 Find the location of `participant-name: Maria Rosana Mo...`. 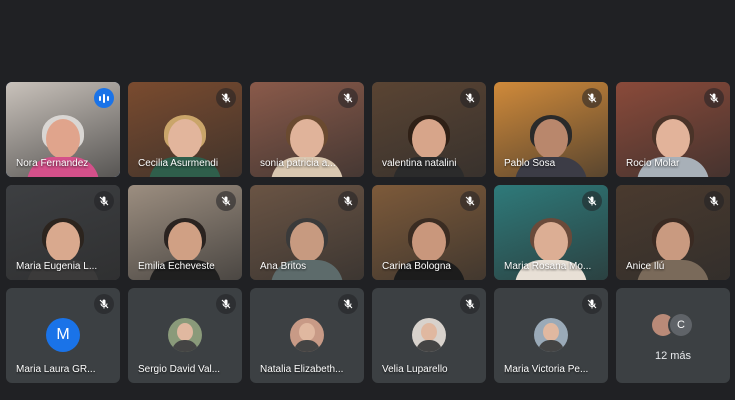

participant-name: Maria Rosana Mo... is located at coordinates (548, 266).